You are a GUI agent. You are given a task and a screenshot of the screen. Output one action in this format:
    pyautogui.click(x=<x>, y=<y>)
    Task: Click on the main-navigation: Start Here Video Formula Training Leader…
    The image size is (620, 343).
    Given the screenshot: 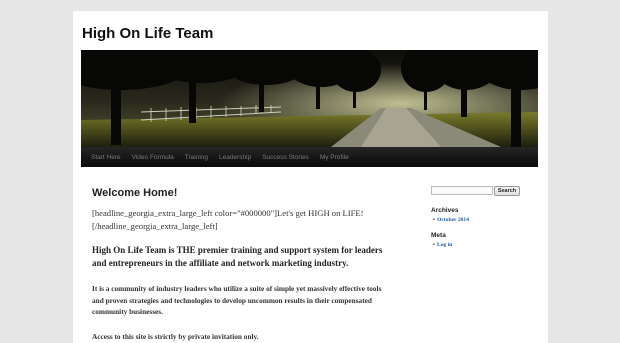 What is the action you would take?
    pyautogui.click(x=309, y=157)
    